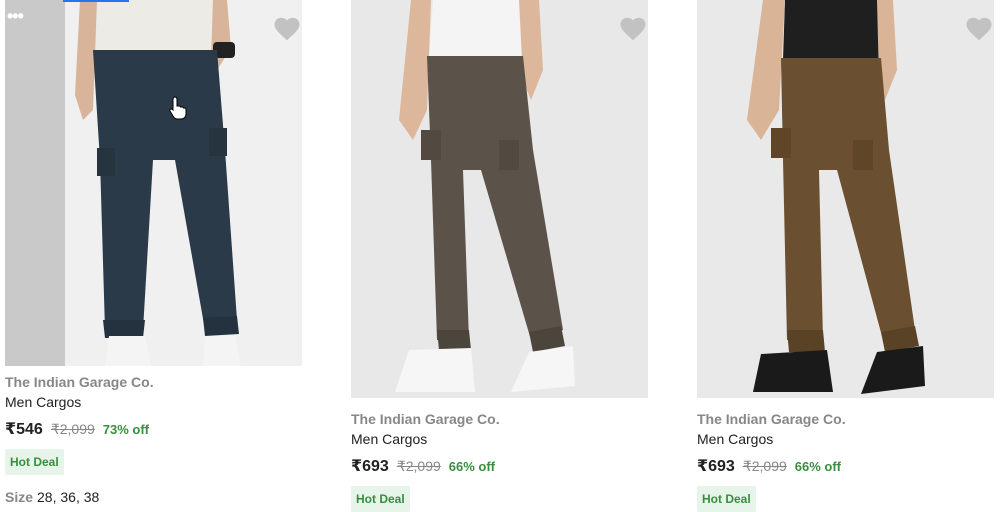 The height and width of the screenshot is (512, 1000). Describe the element at coordinates (96, 1) in the screenshot. I see `active-indicator` at that location.